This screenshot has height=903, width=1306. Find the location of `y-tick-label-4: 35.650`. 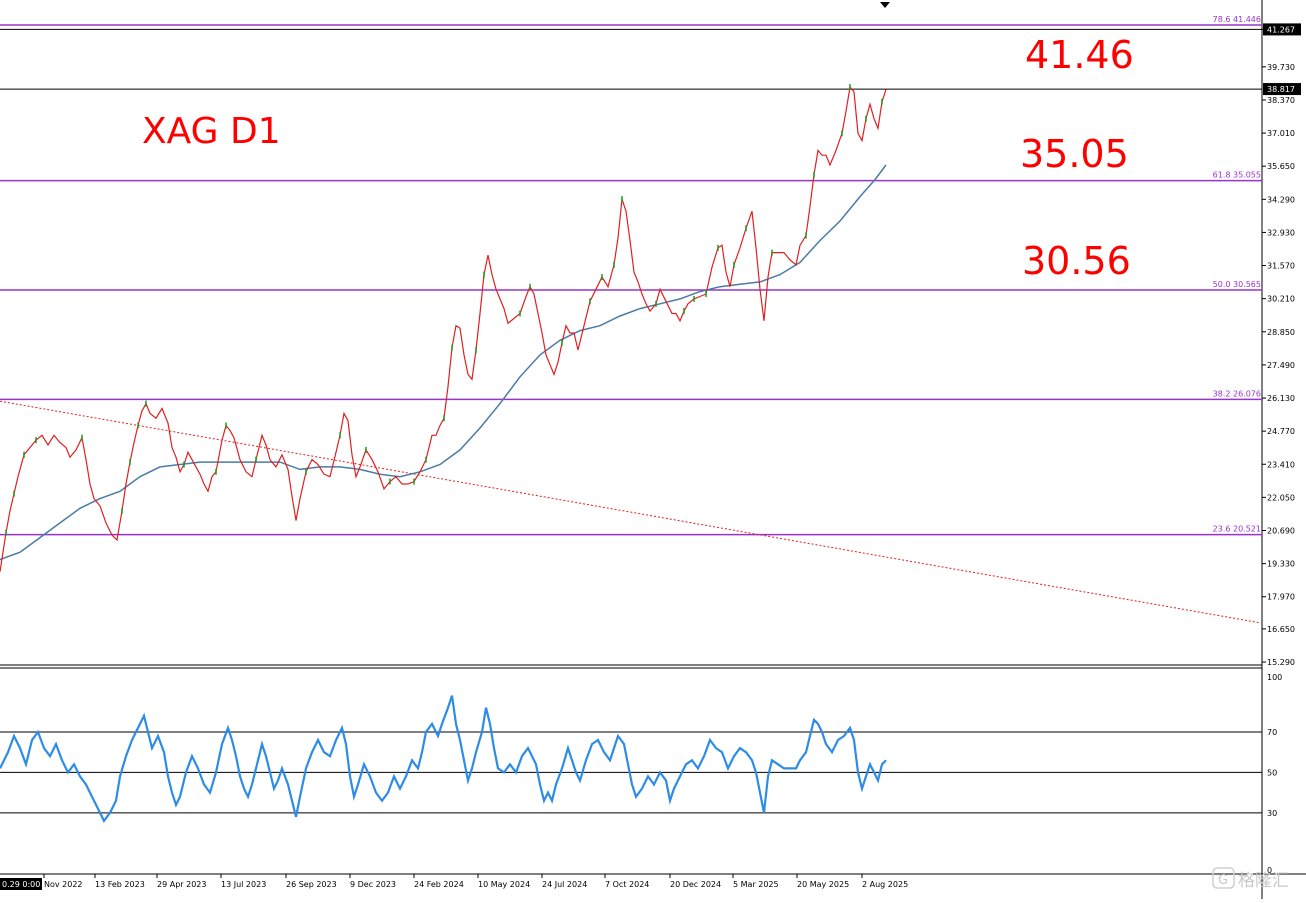

y-tick-label-4: 35.650 is located at coordinates (1281, 166).